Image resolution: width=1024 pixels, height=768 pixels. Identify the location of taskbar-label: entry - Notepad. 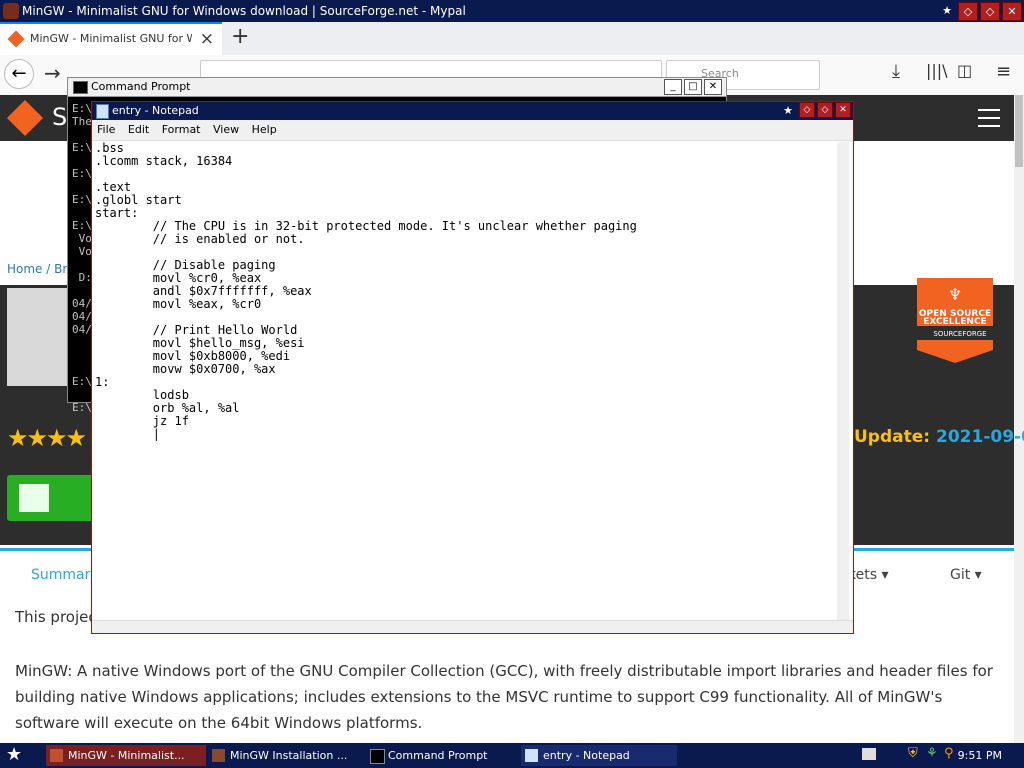
(586, 755).